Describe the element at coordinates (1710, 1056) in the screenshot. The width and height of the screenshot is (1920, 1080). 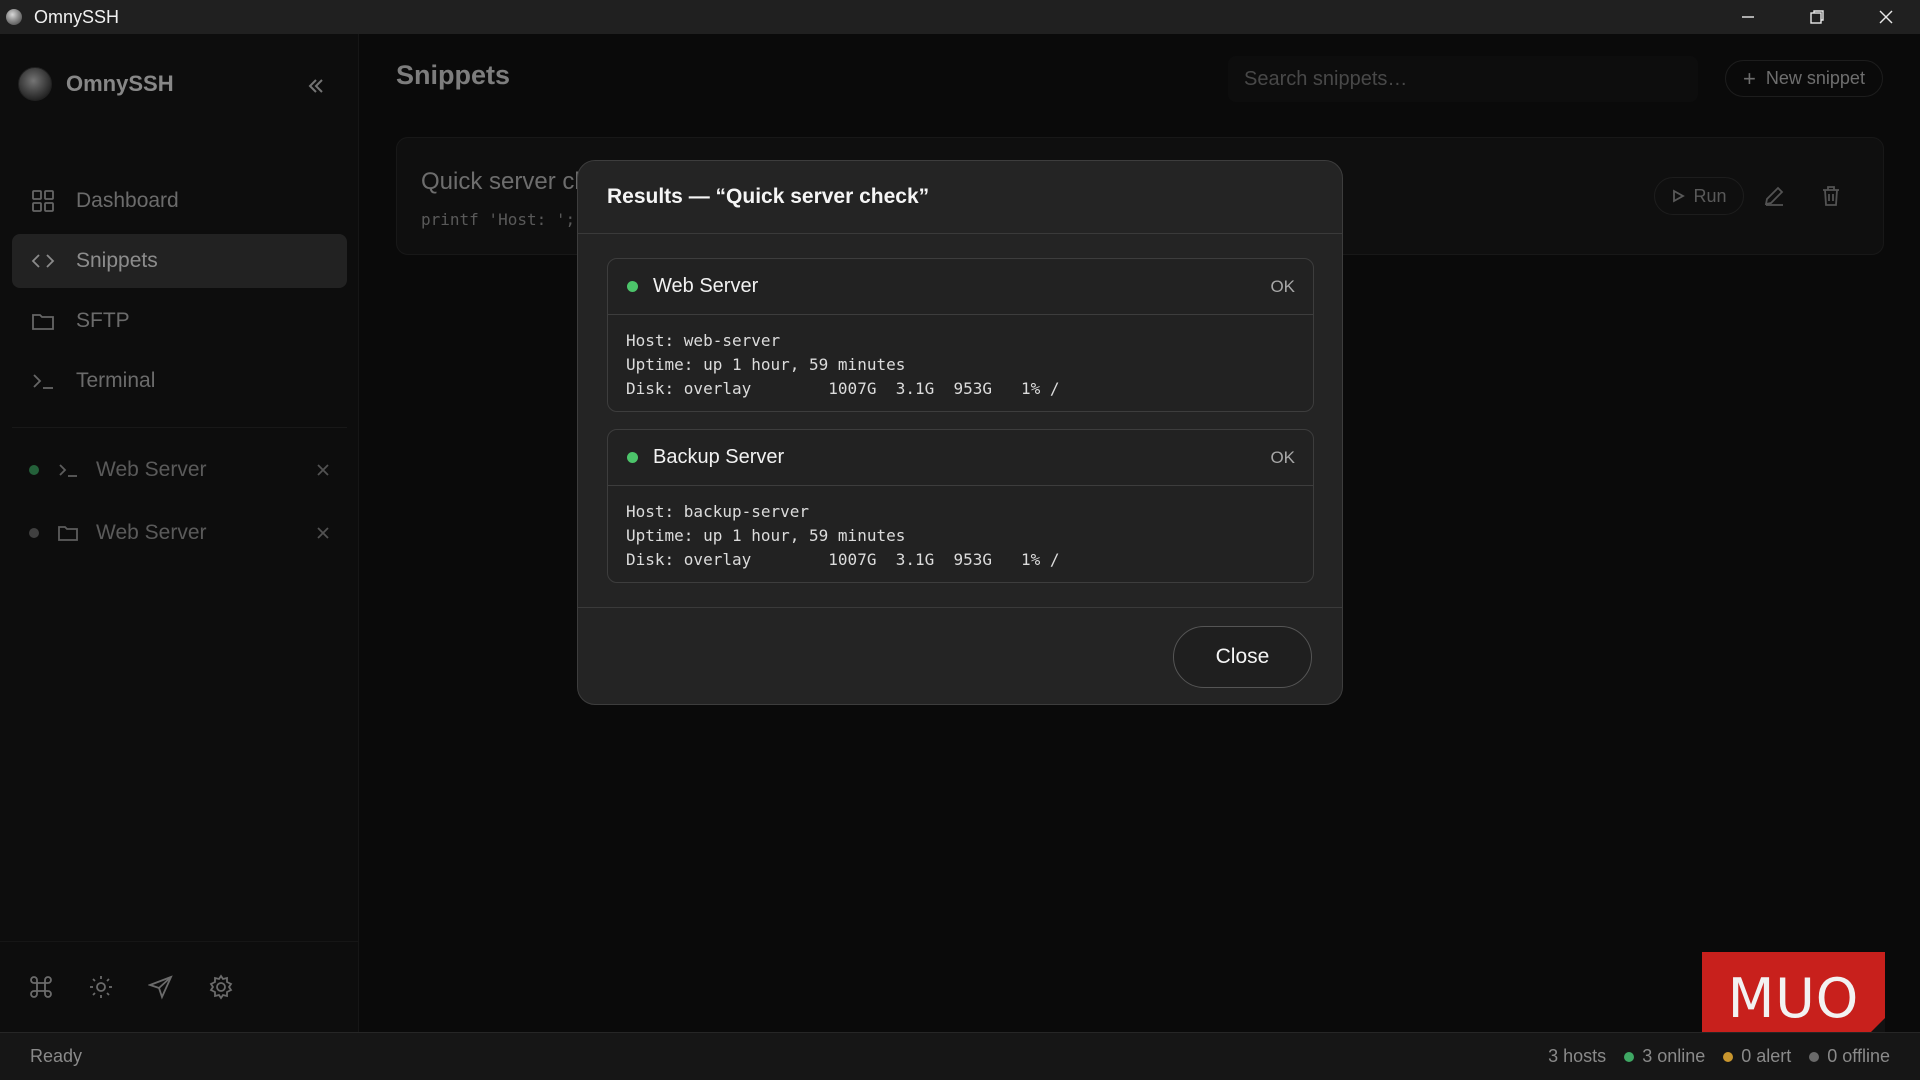
I see `host-stats: 3 hosts 3 online 0 alert 0 offline` at that location.